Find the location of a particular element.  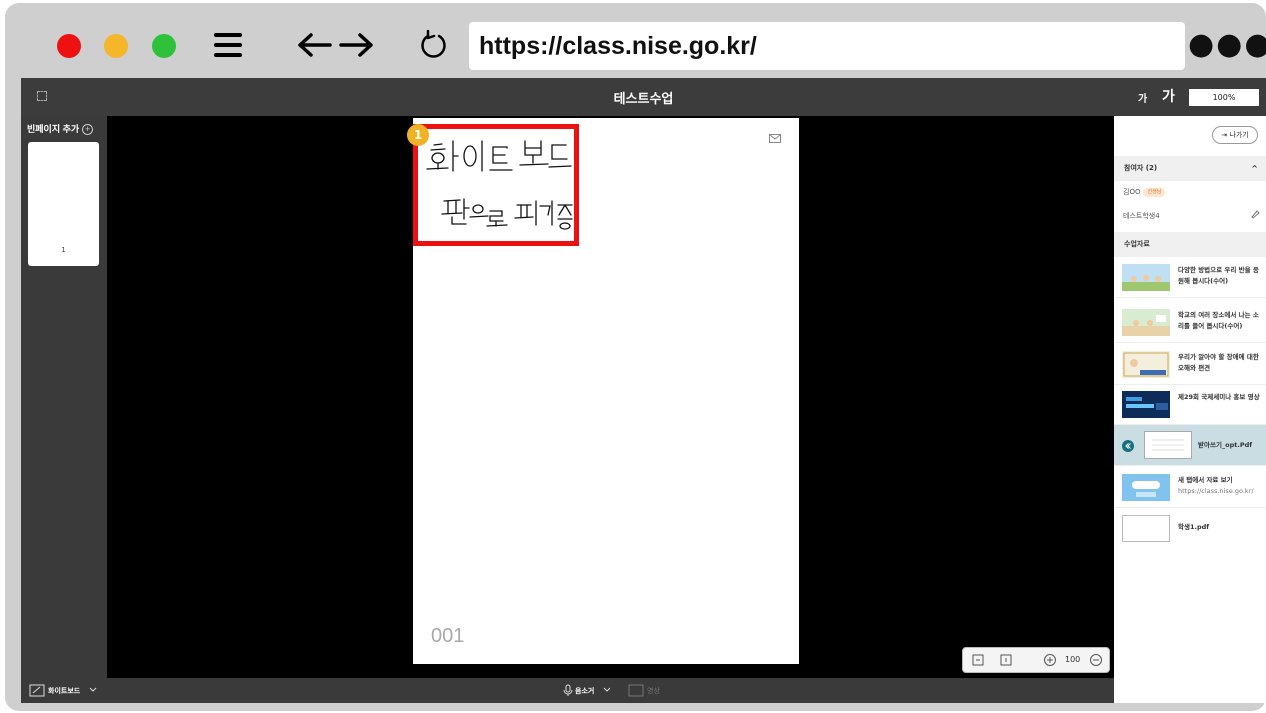

more-options-button: ●●● is located at coordinates (1227, 44).